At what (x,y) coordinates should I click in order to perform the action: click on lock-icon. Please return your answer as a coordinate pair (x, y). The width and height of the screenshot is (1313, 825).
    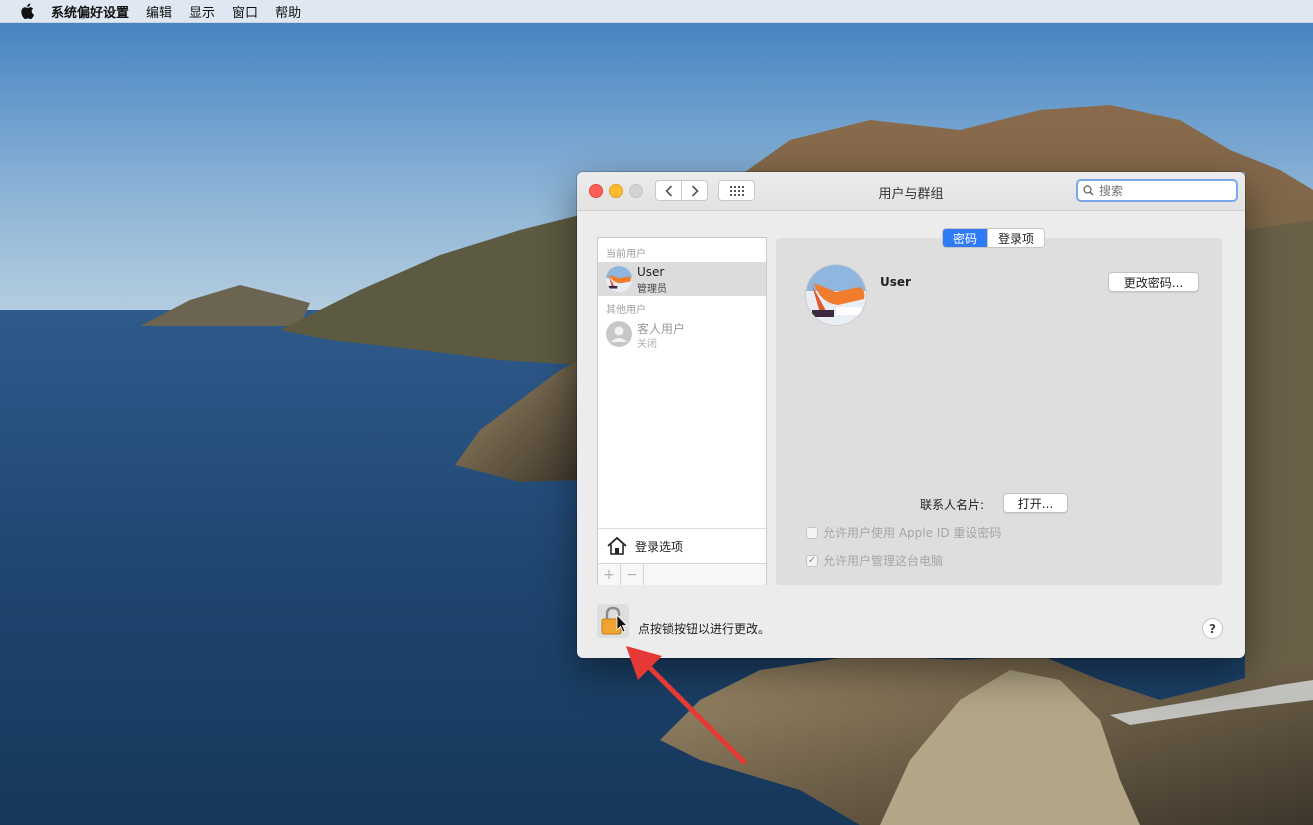
    Looking at the image, I should click on (614, 620).